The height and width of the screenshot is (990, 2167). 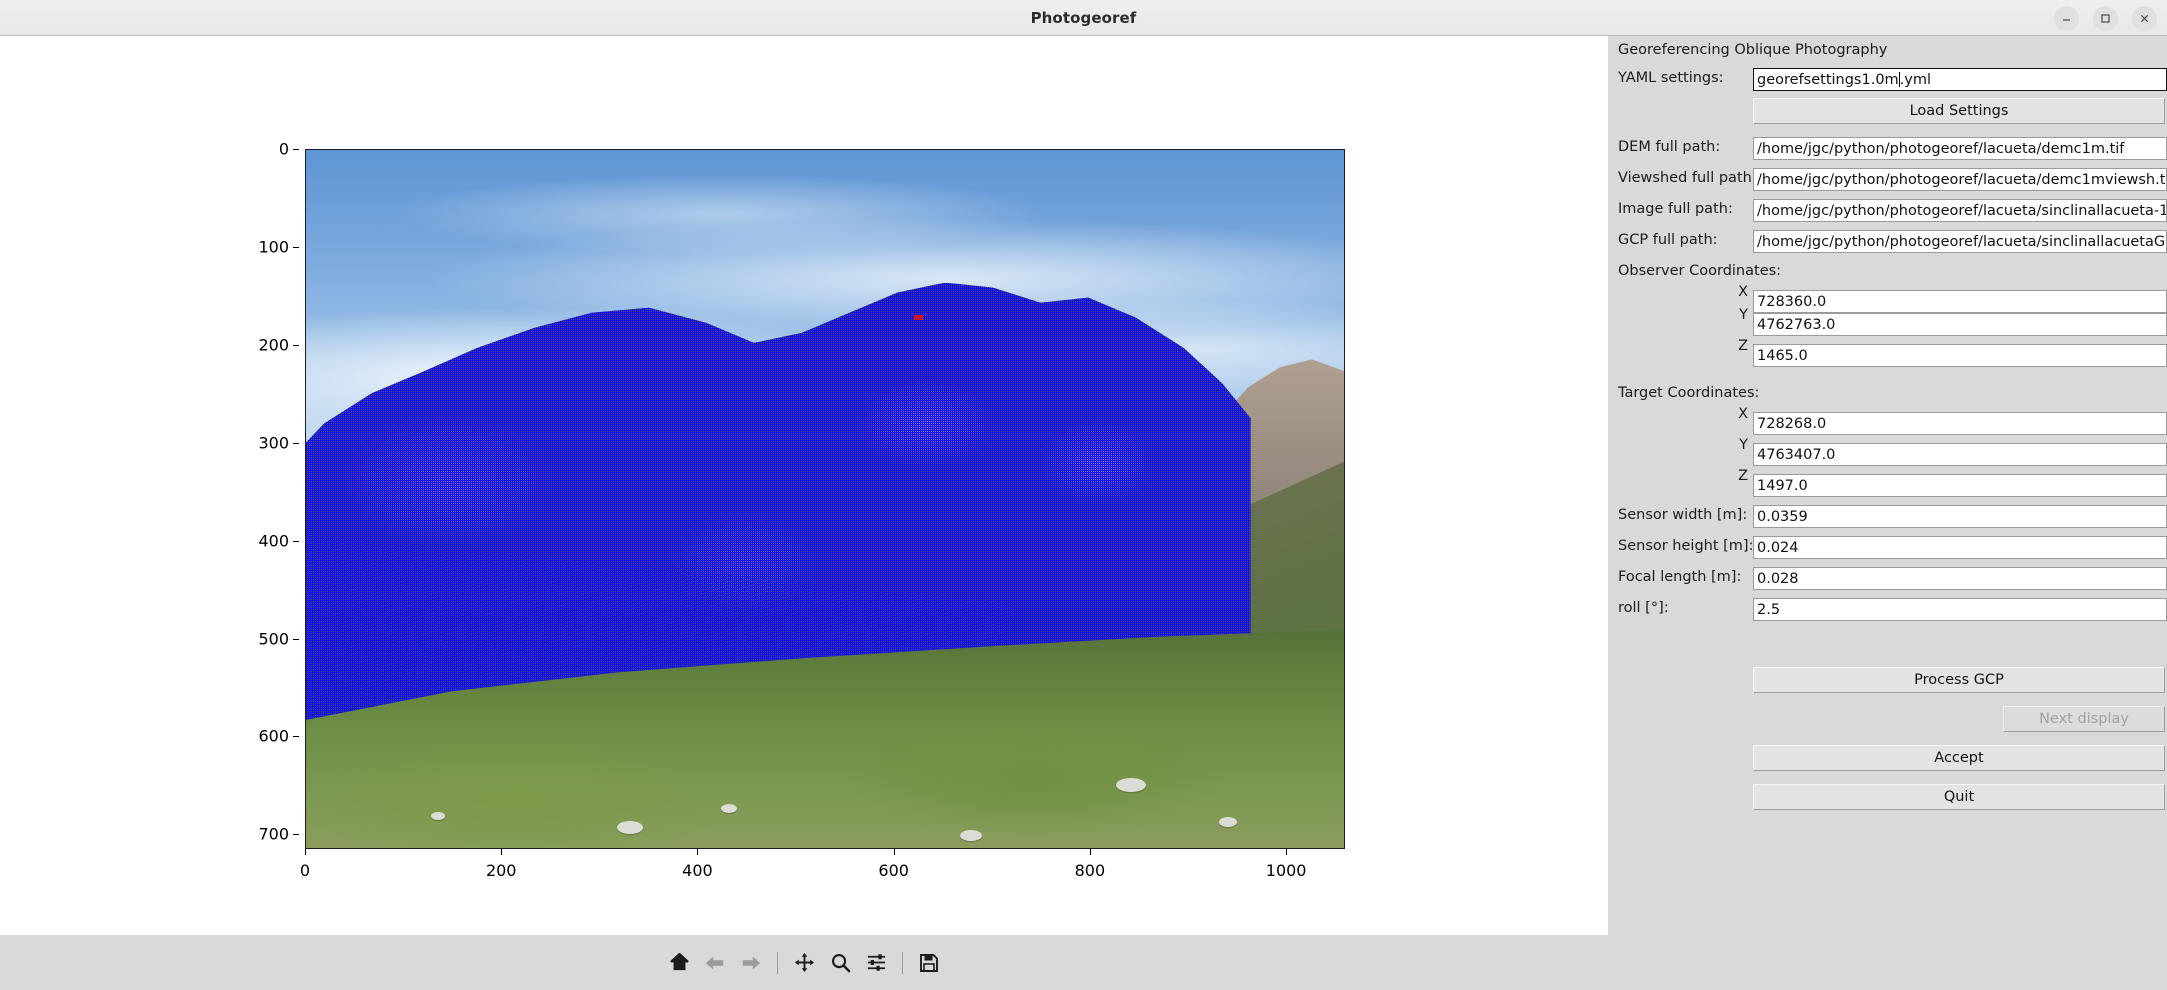 What do you see at coordinates (1960, 609) in the screenshot?
I see `roll-input: 2.5` at bounding box center [1960, 609].